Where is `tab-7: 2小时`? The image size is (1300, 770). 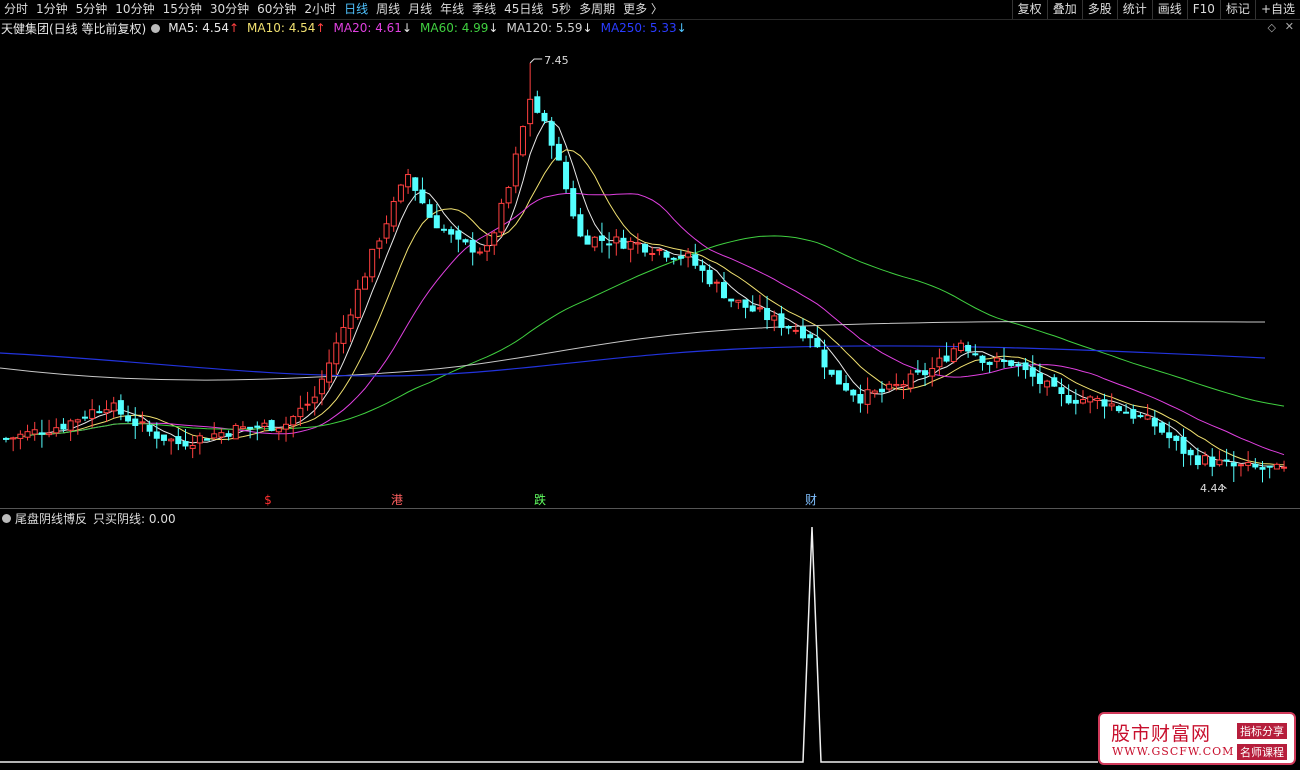
tab-7: 2小时 is located at coordinates (320, 9).